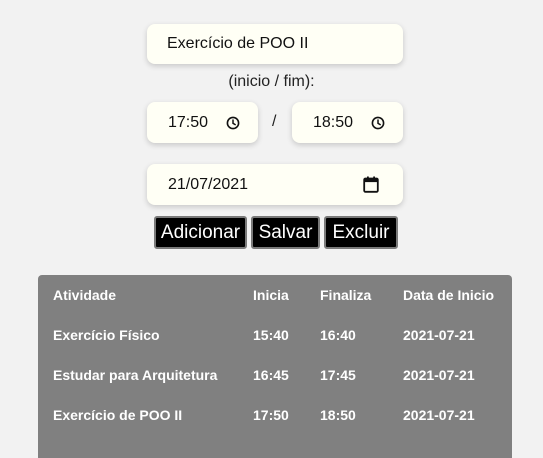  Describe the element at coordinates (371, 184) in the screenshot. I see `calendar-icon` at that location.